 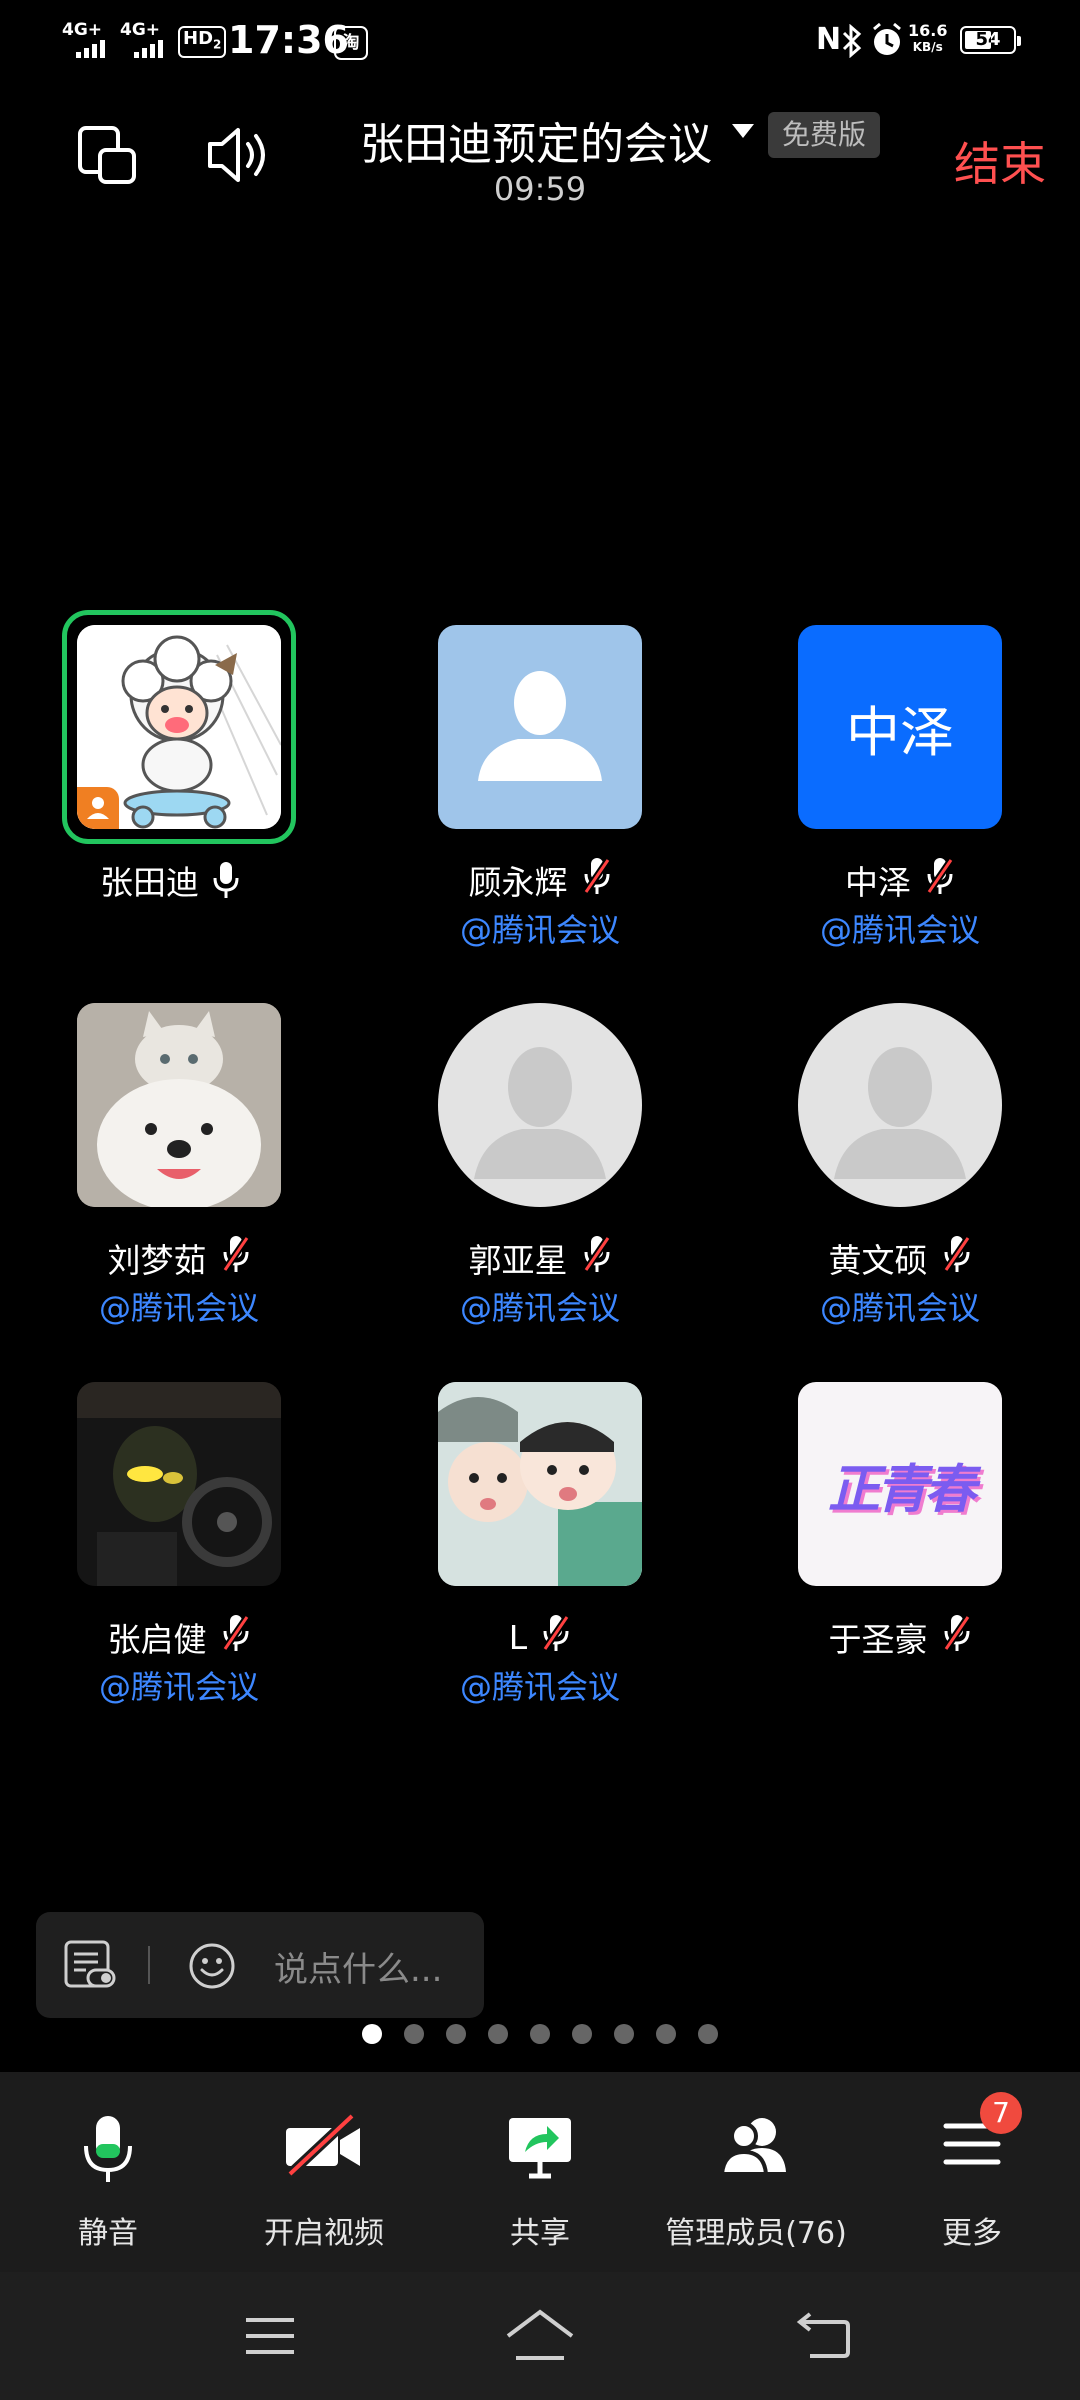 I want to click on avatar: 中泽, so click(x=900, y=727).